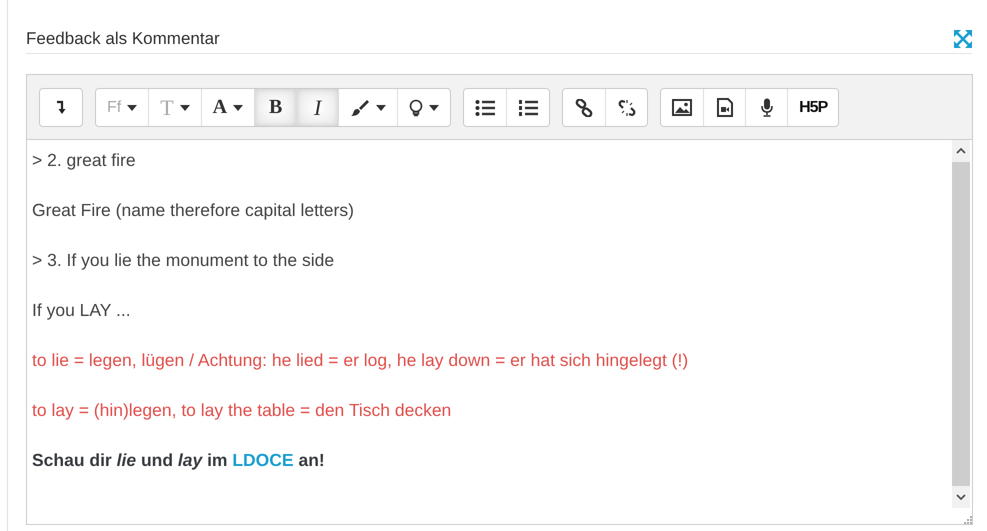  Describe the element at coordinates (84, 160) in the screenshot. I see `paragraph: > 2. great fire` at that location.